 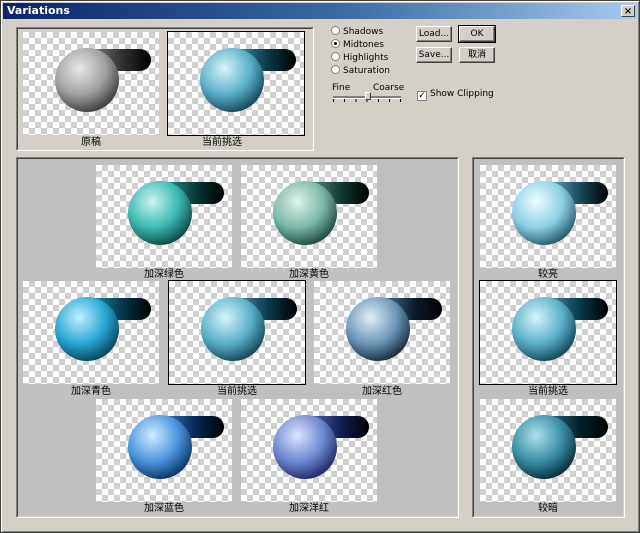 What do you see at coordinates (237, 391) in the screenshot?
I see `caption-current-center: 当前挑选` at bounding box center [237, 391].